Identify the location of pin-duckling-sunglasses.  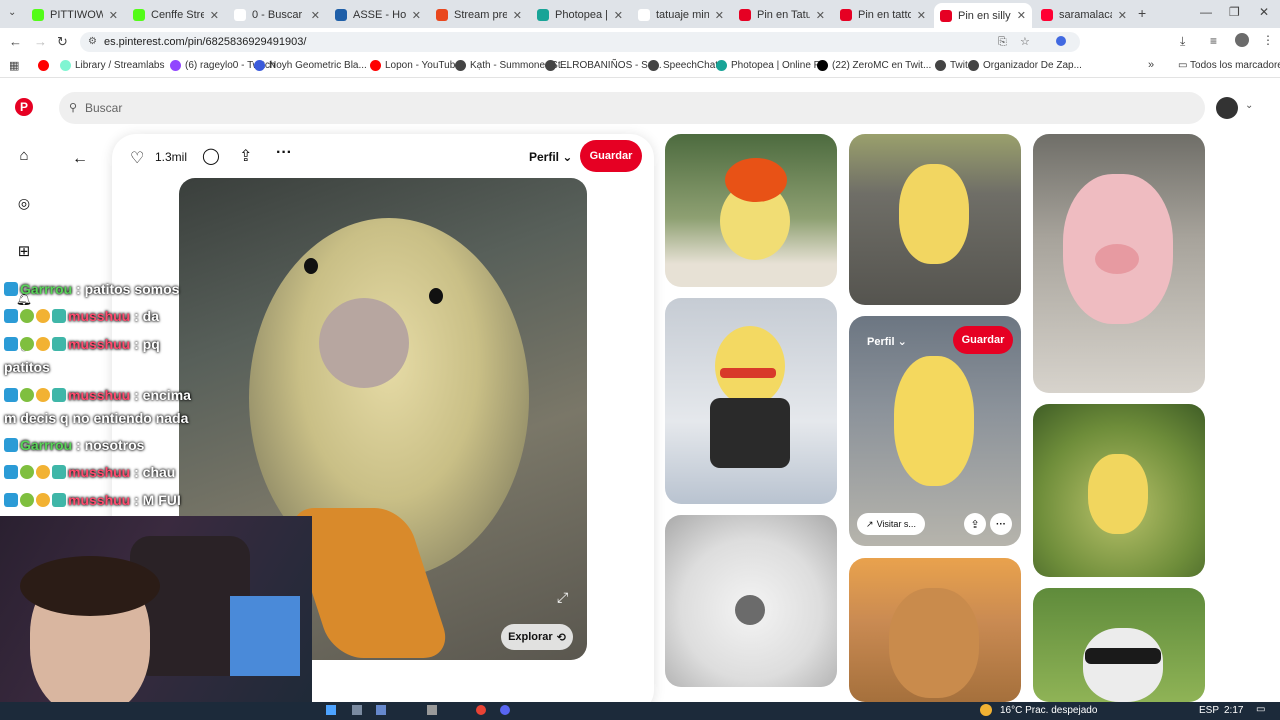
(751, 401).